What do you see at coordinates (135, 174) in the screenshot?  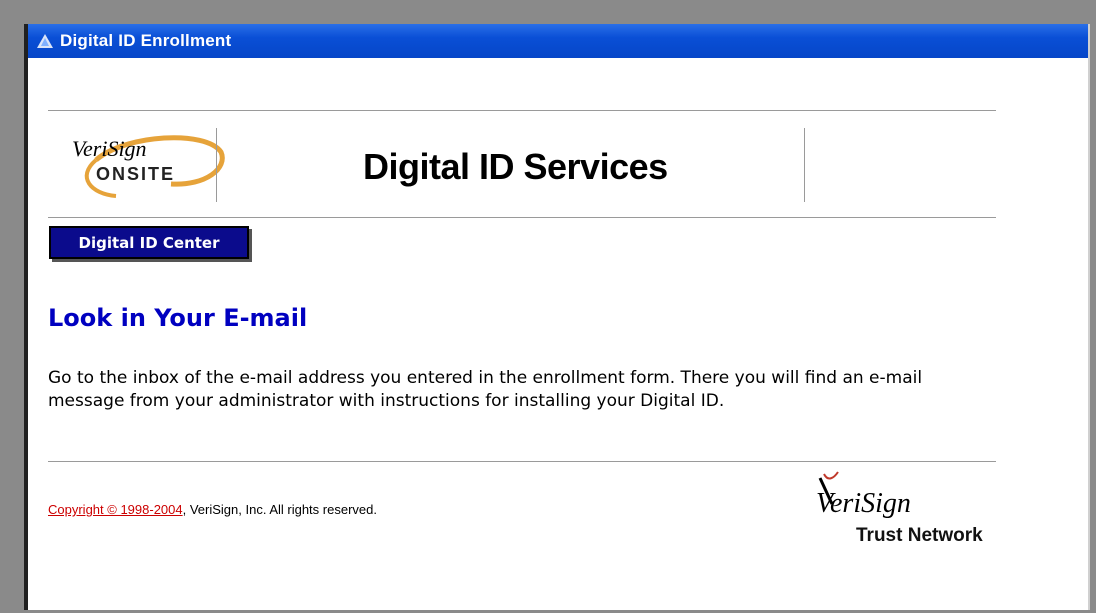 I see `onsite-product-text: ONSITE` at bounding box center [135, 174].